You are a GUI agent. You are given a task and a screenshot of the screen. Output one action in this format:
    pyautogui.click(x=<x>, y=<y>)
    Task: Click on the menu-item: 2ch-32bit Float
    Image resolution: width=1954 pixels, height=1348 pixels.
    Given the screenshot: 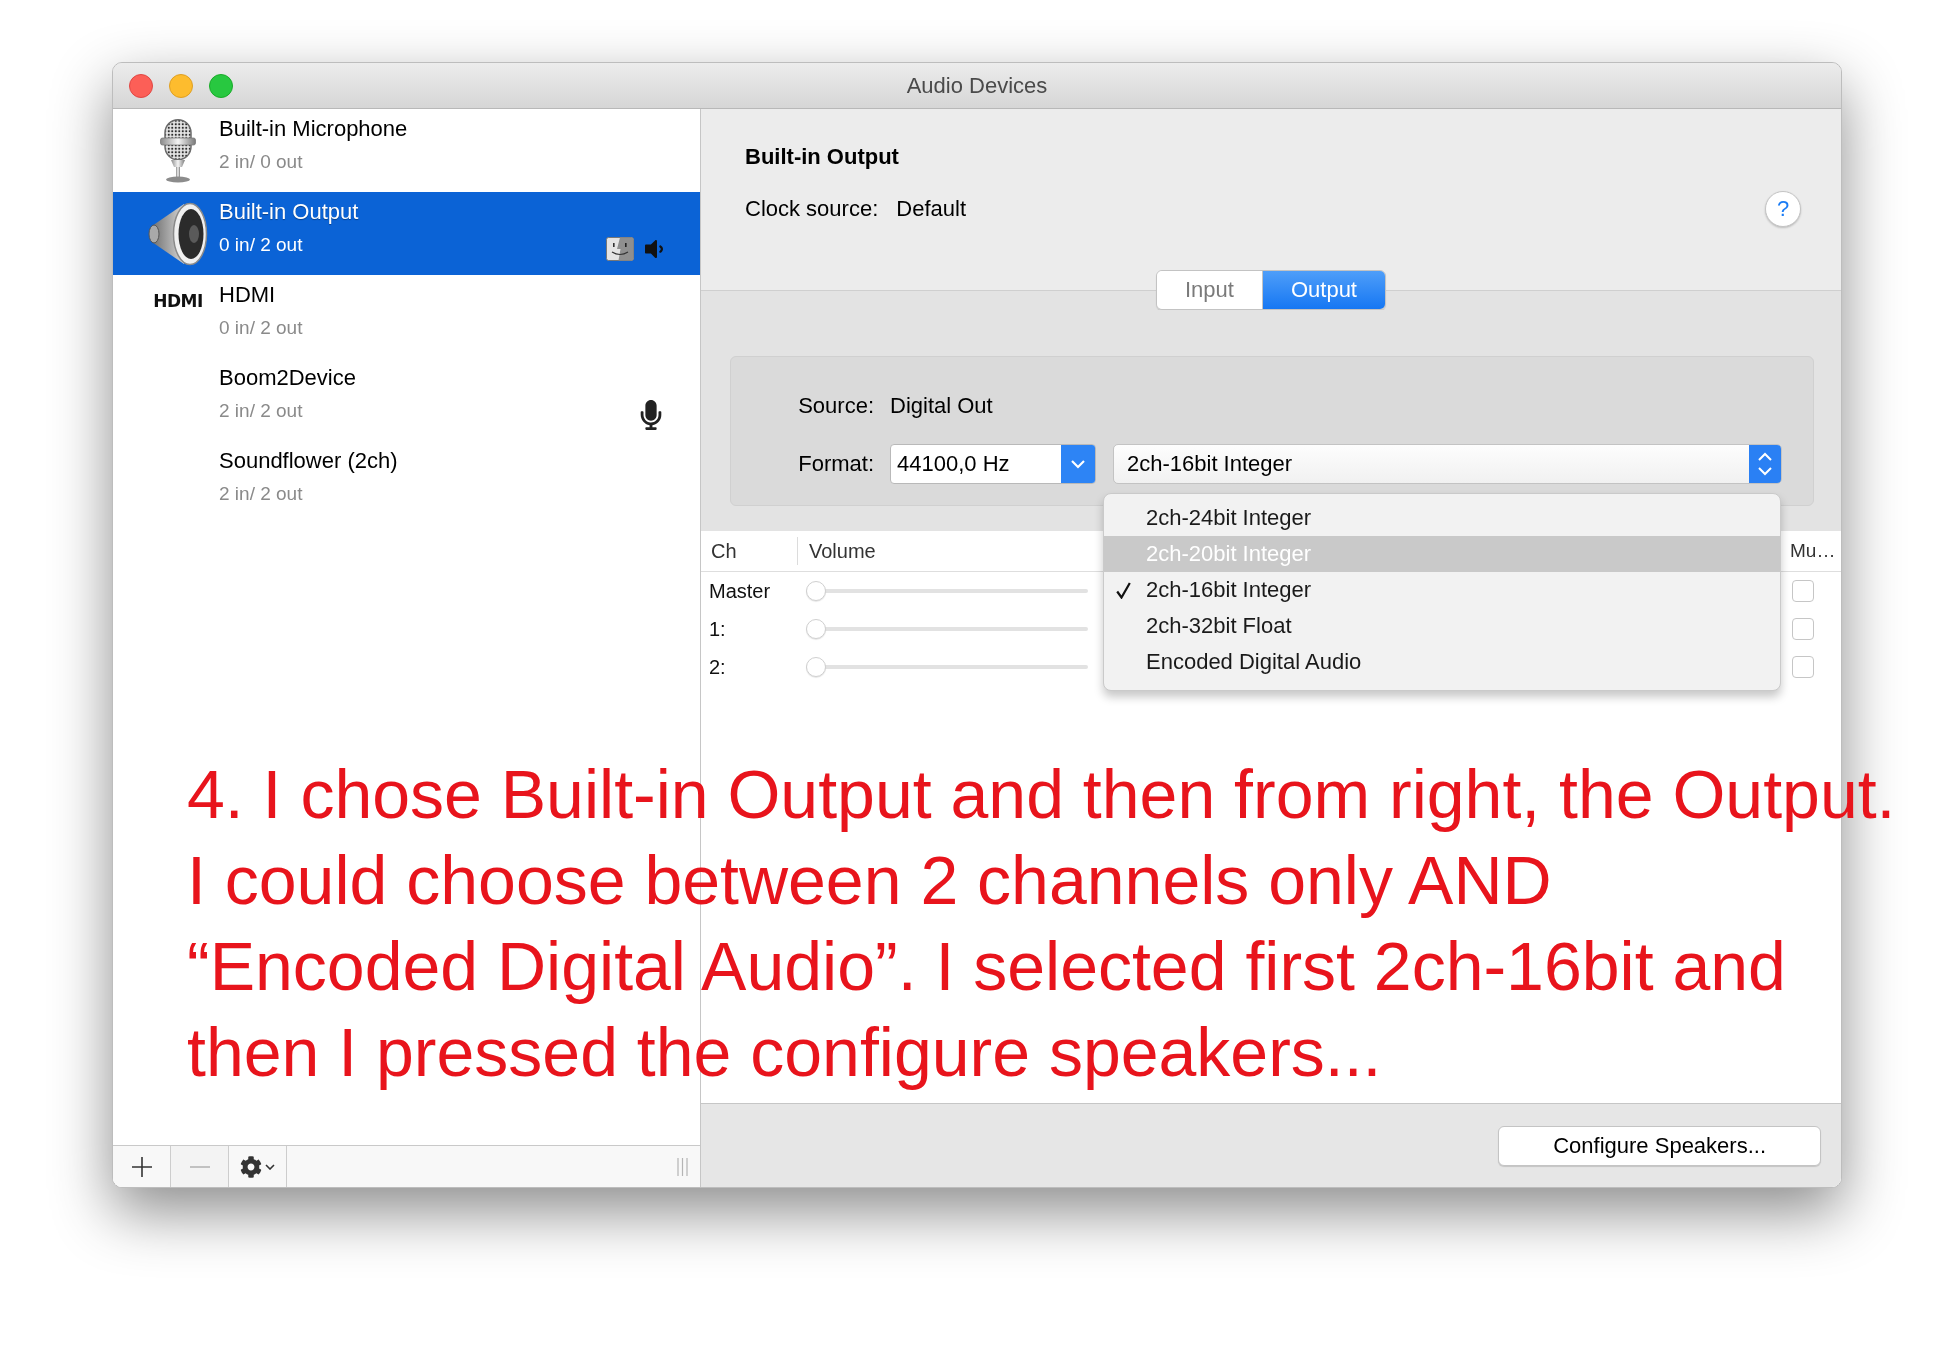 What is the action you would take?
    pyautogui.click(x=1442, y=626)
    